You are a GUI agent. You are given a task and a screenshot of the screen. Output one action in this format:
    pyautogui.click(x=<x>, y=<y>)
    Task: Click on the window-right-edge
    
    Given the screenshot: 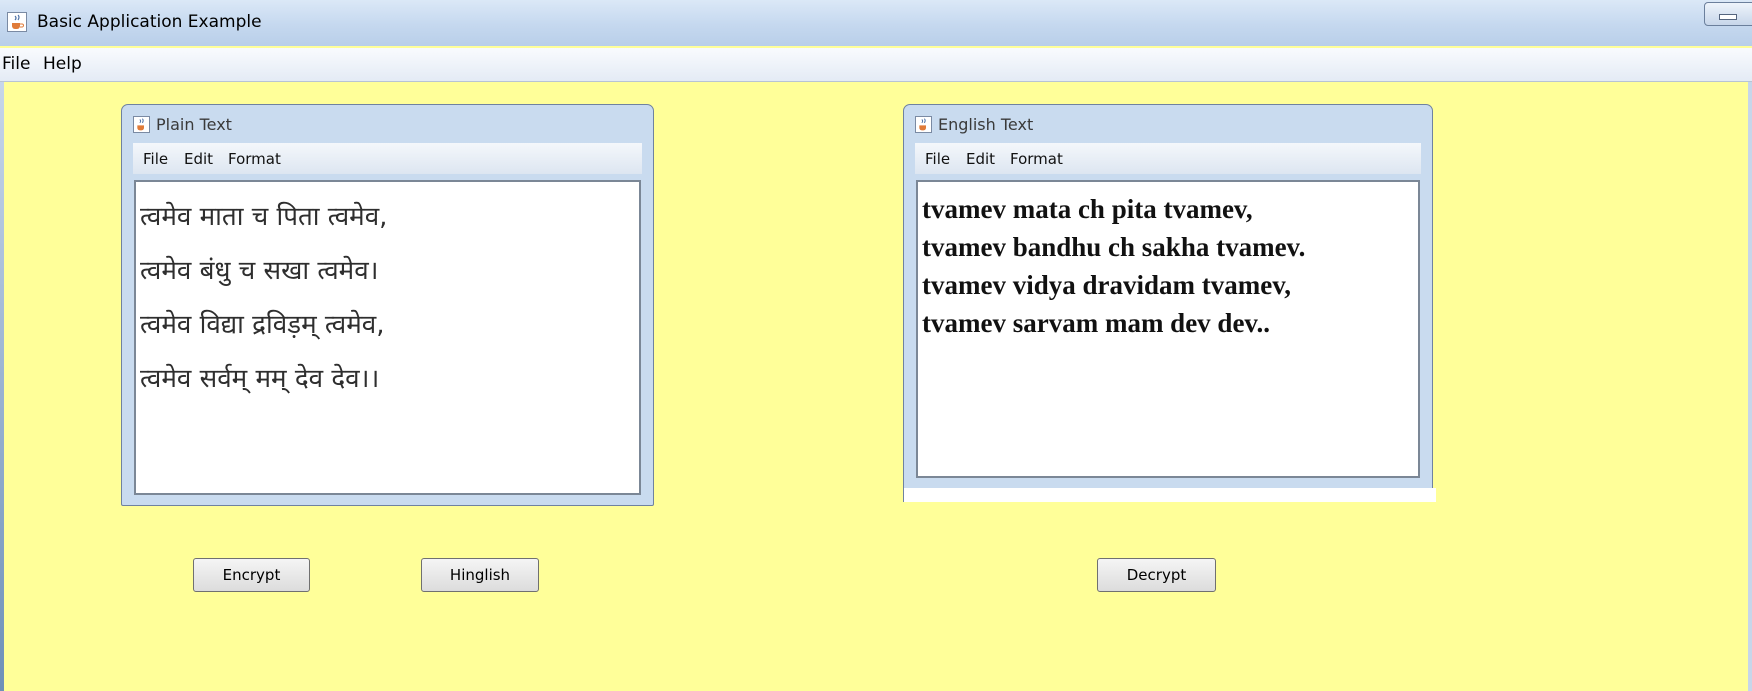 What is the action you would take?
    pyautogui.click(x=1750, y=386)
    